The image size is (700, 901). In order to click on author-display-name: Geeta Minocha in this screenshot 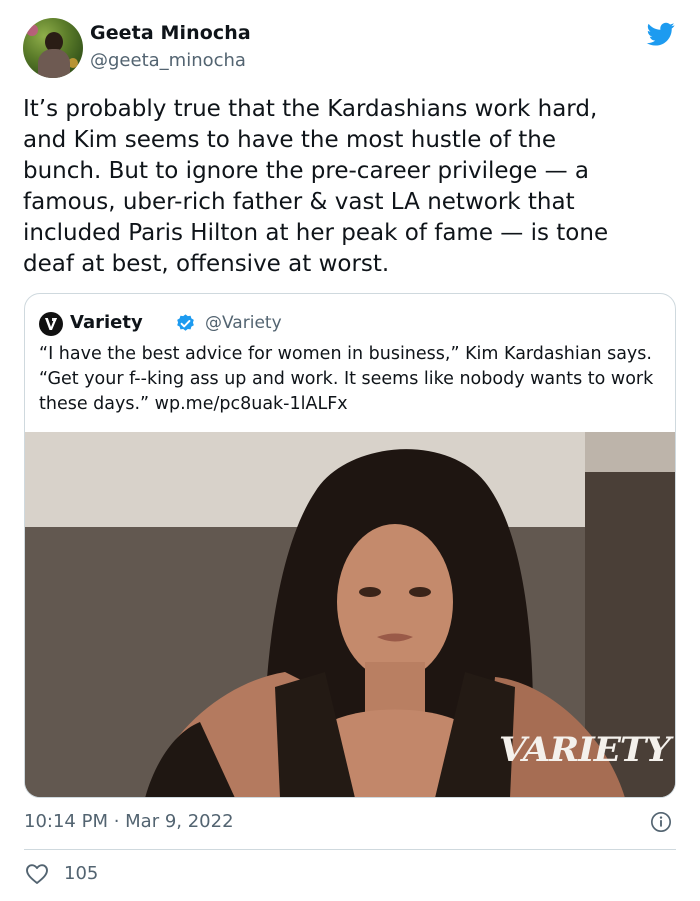, I will do `click(170, 33)`.